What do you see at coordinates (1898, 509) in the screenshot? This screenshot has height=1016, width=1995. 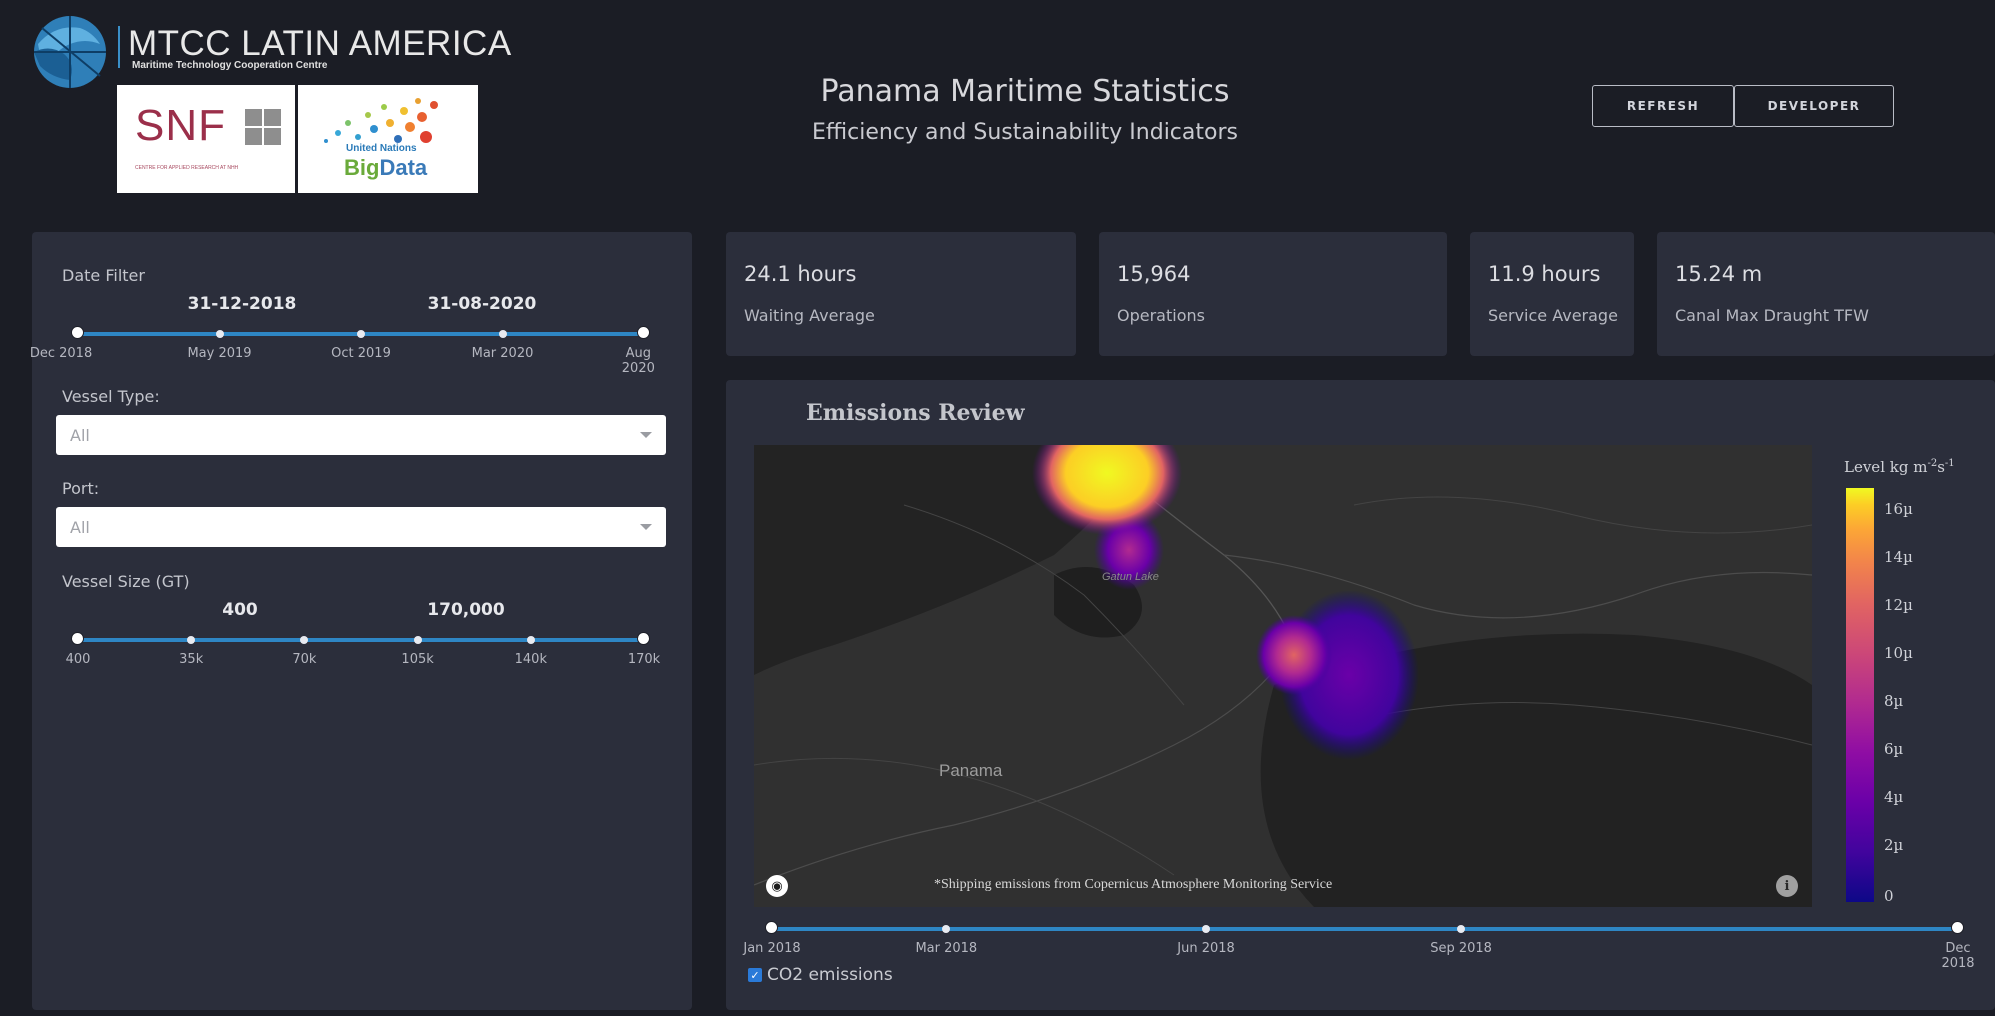 I see `legend-tick: 16µ` at bounding box center [1898, 509].